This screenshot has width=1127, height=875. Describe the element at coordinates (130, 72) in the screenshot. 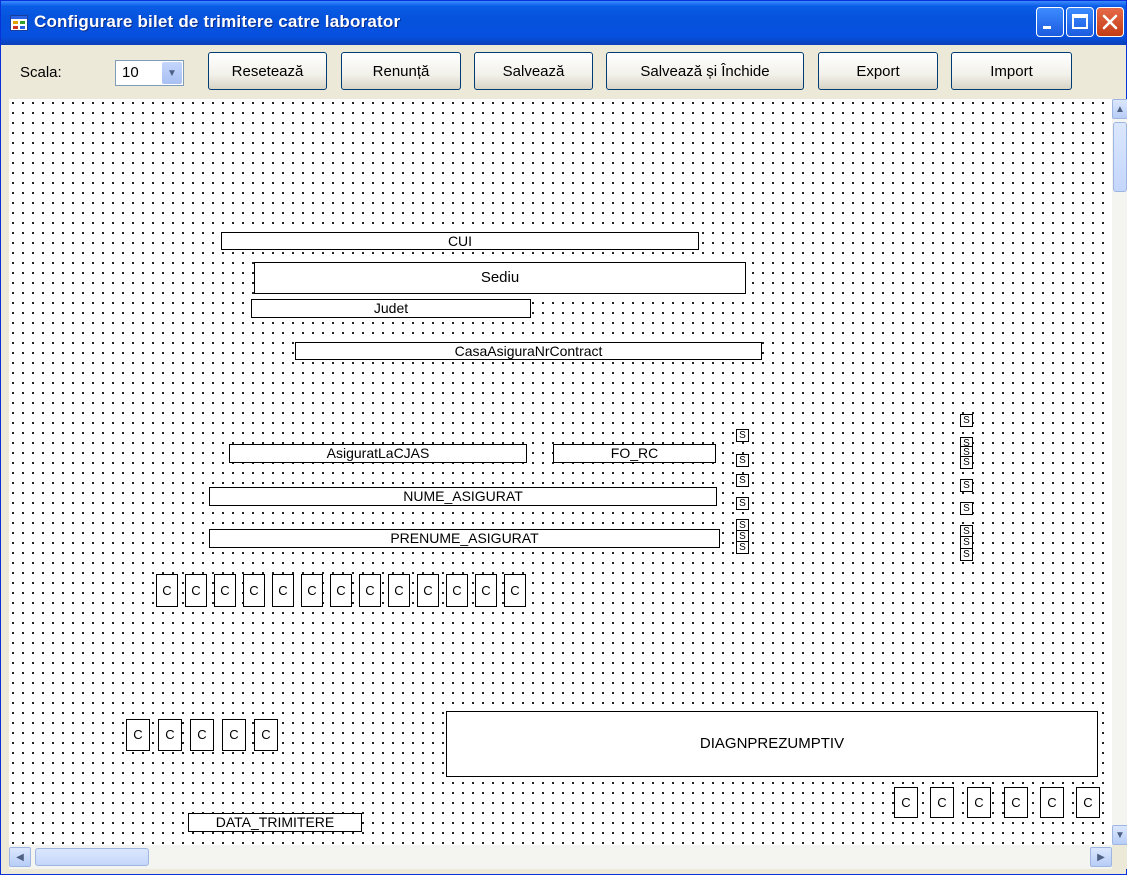

I see `scale-value: 10` at that location.